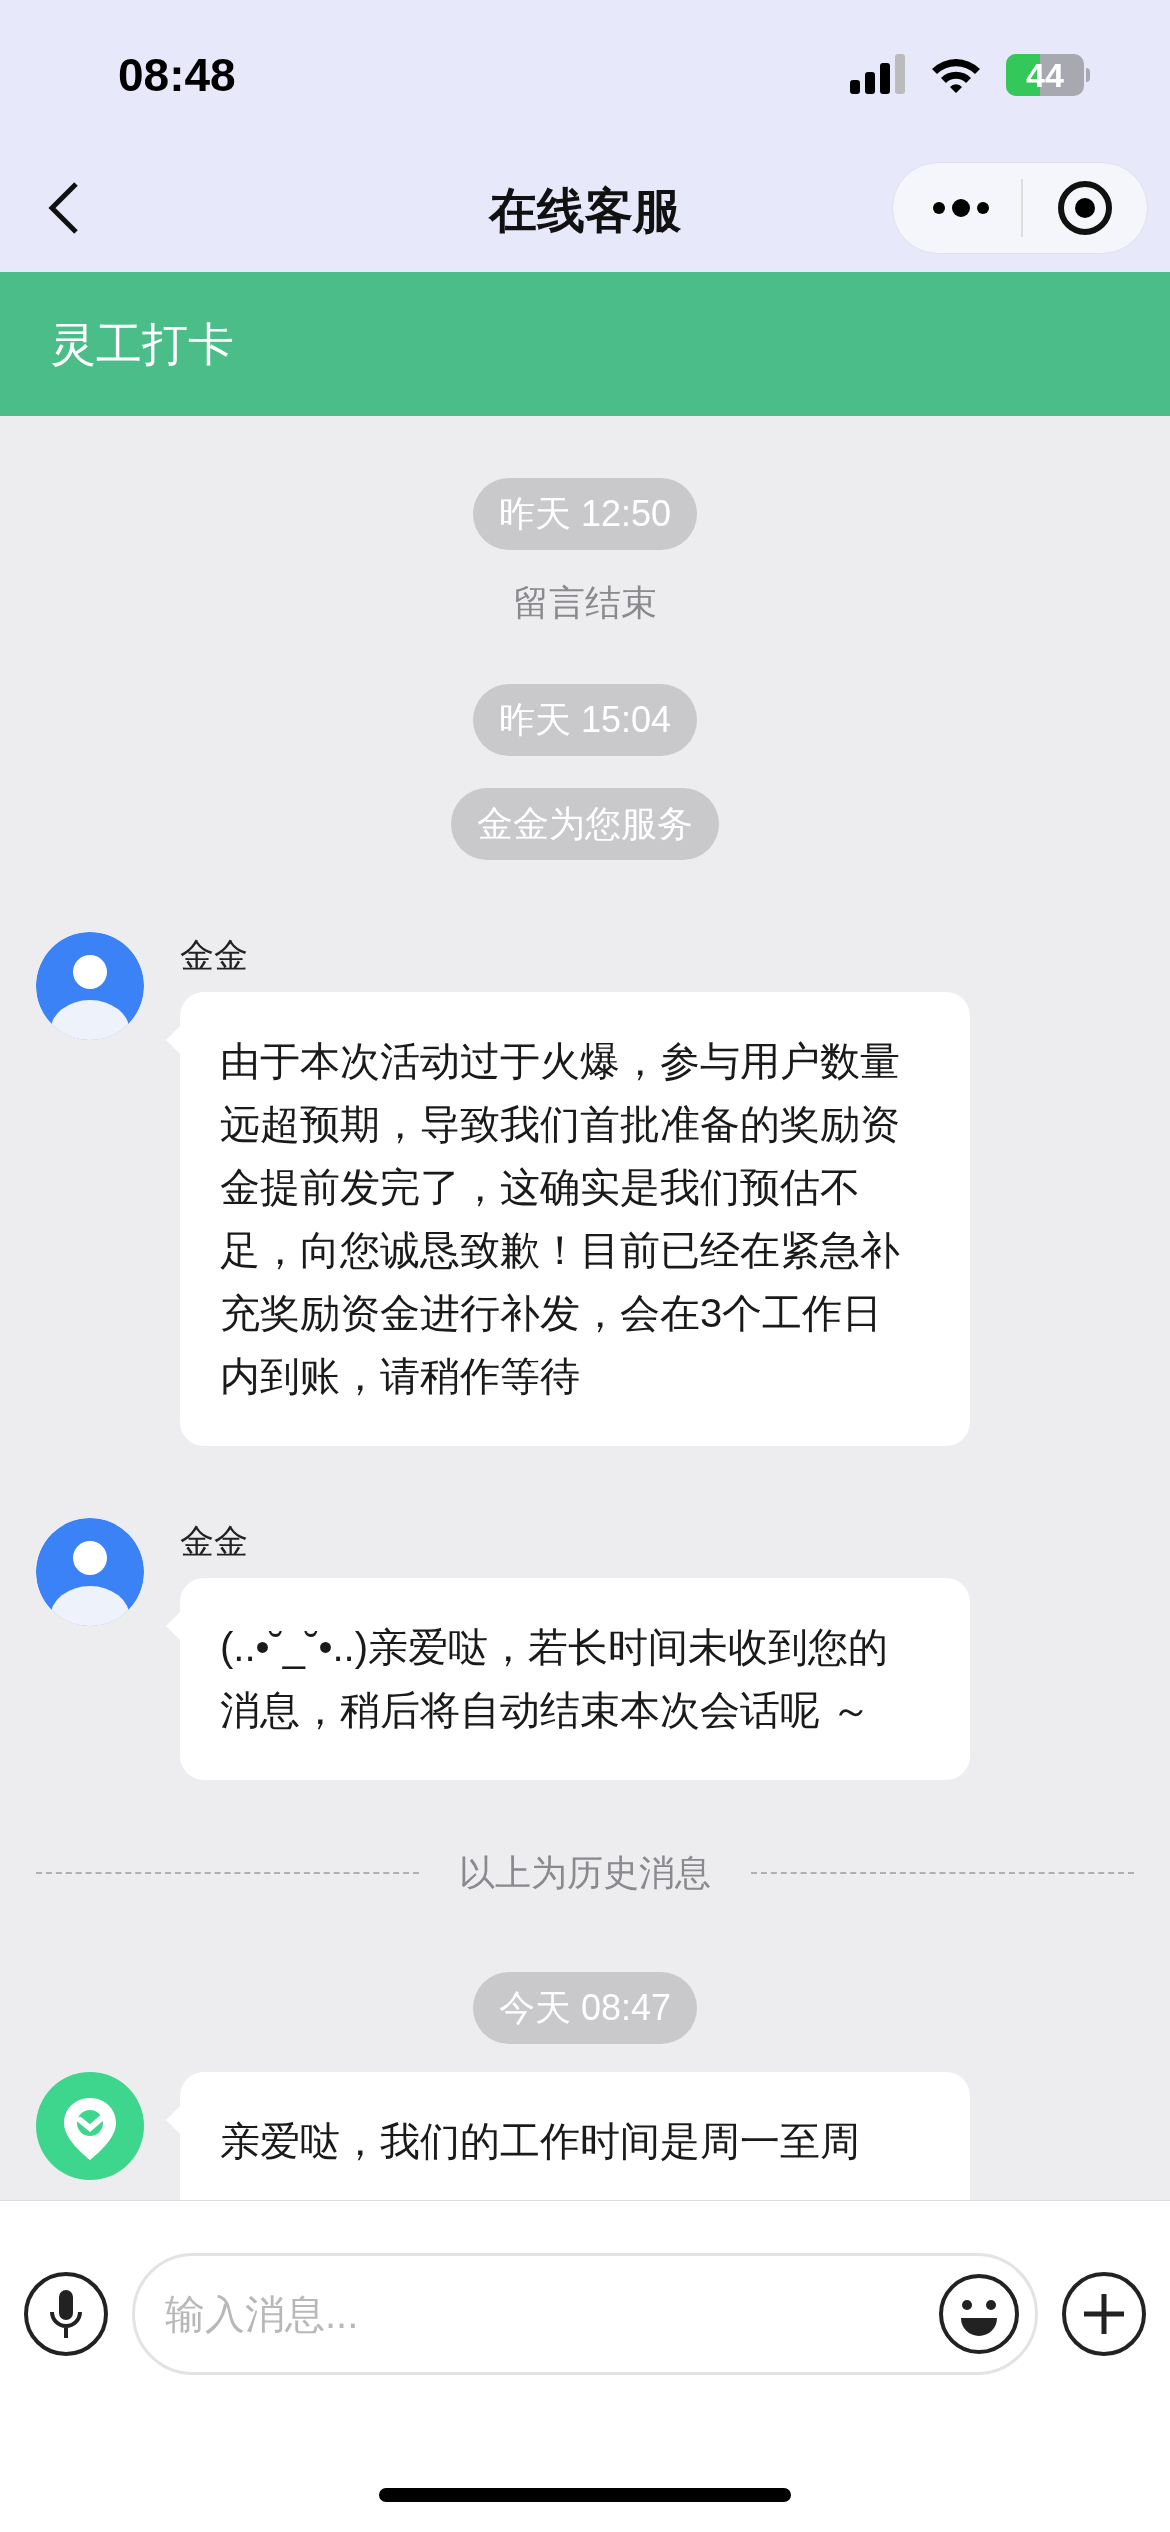 Image resolution: width=1170 pixels, height=2532 pixels. I want to click on message-bubble: 亲爱哒，我们的工作时间是周一至周, so click(575, 2136).